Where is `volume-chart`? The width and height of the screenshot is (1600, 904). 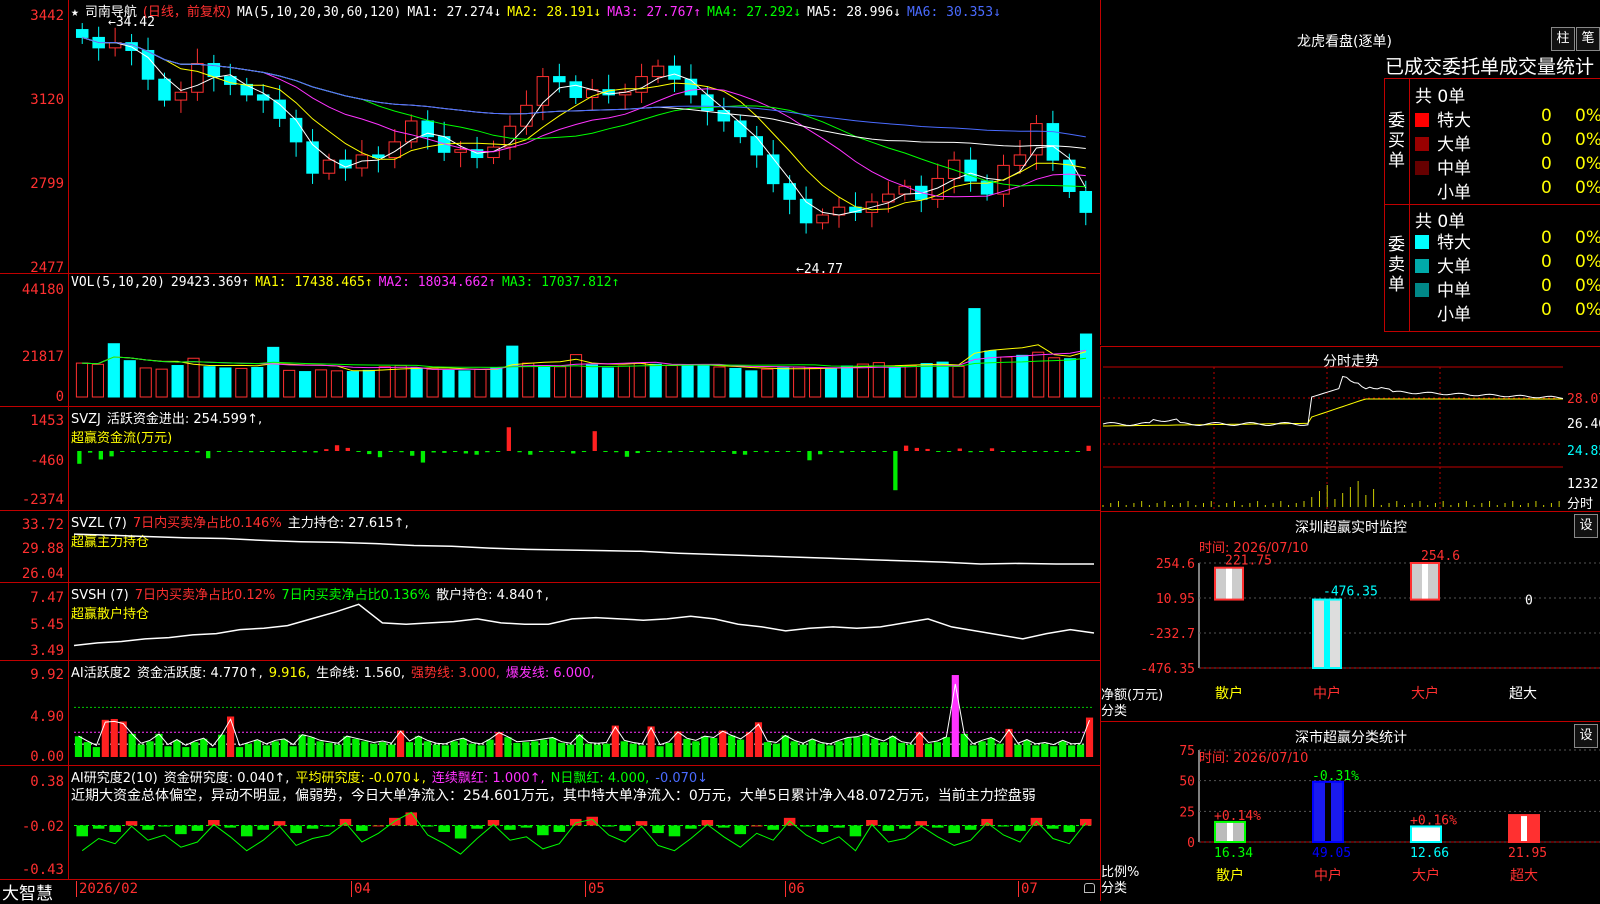
volume-chart is located at coordinates (550, 340).